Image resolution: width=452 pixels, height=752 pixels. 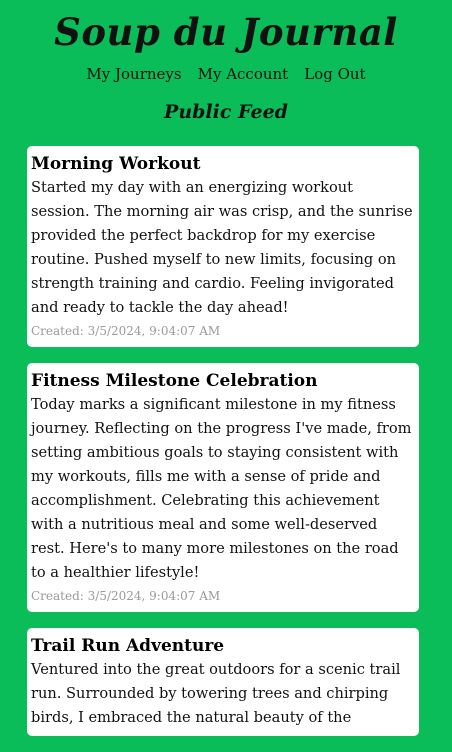 What do you see at coordinates (133, 74) in the screenshot?
I see `nav-my-journeys-link: My Journeys` at bounding box center [133, 74].